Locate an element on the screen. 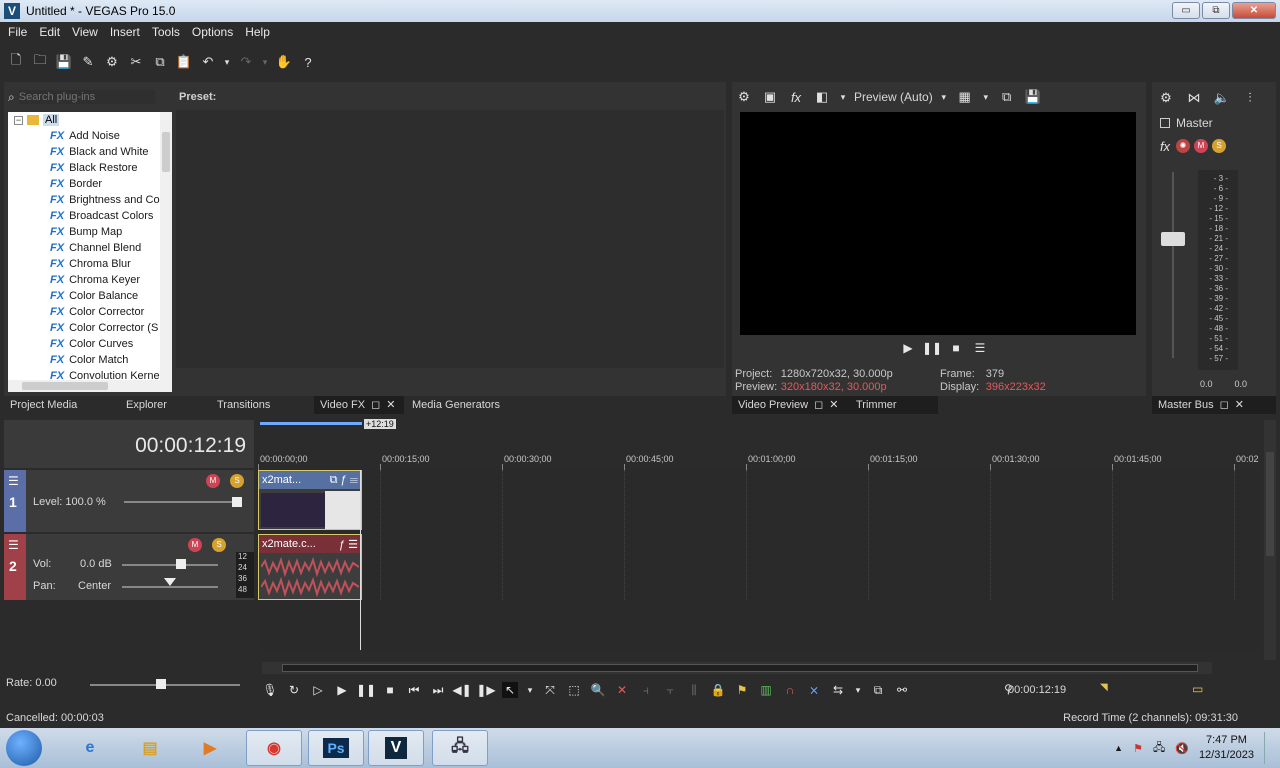 The image size is (1280, 768). save-icon: 💾 is located at coordinates (64, 62).